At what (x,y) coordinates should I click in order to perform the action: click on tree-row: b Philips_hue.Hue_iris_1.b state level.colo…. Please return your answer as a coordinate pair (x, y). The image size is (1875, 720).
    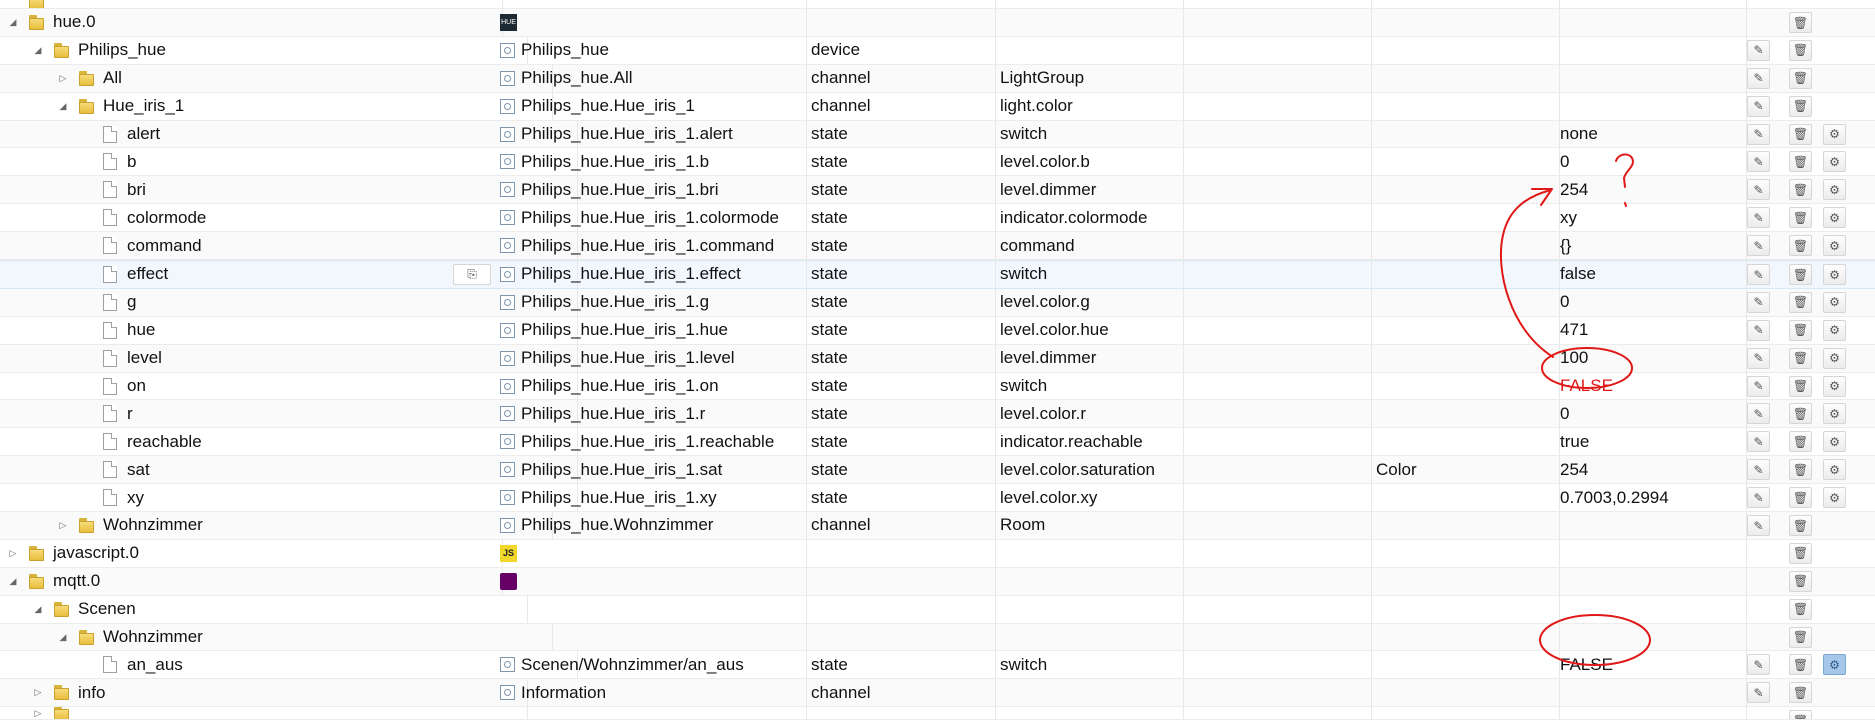
    Looking at the image, I should click on (937, 162).